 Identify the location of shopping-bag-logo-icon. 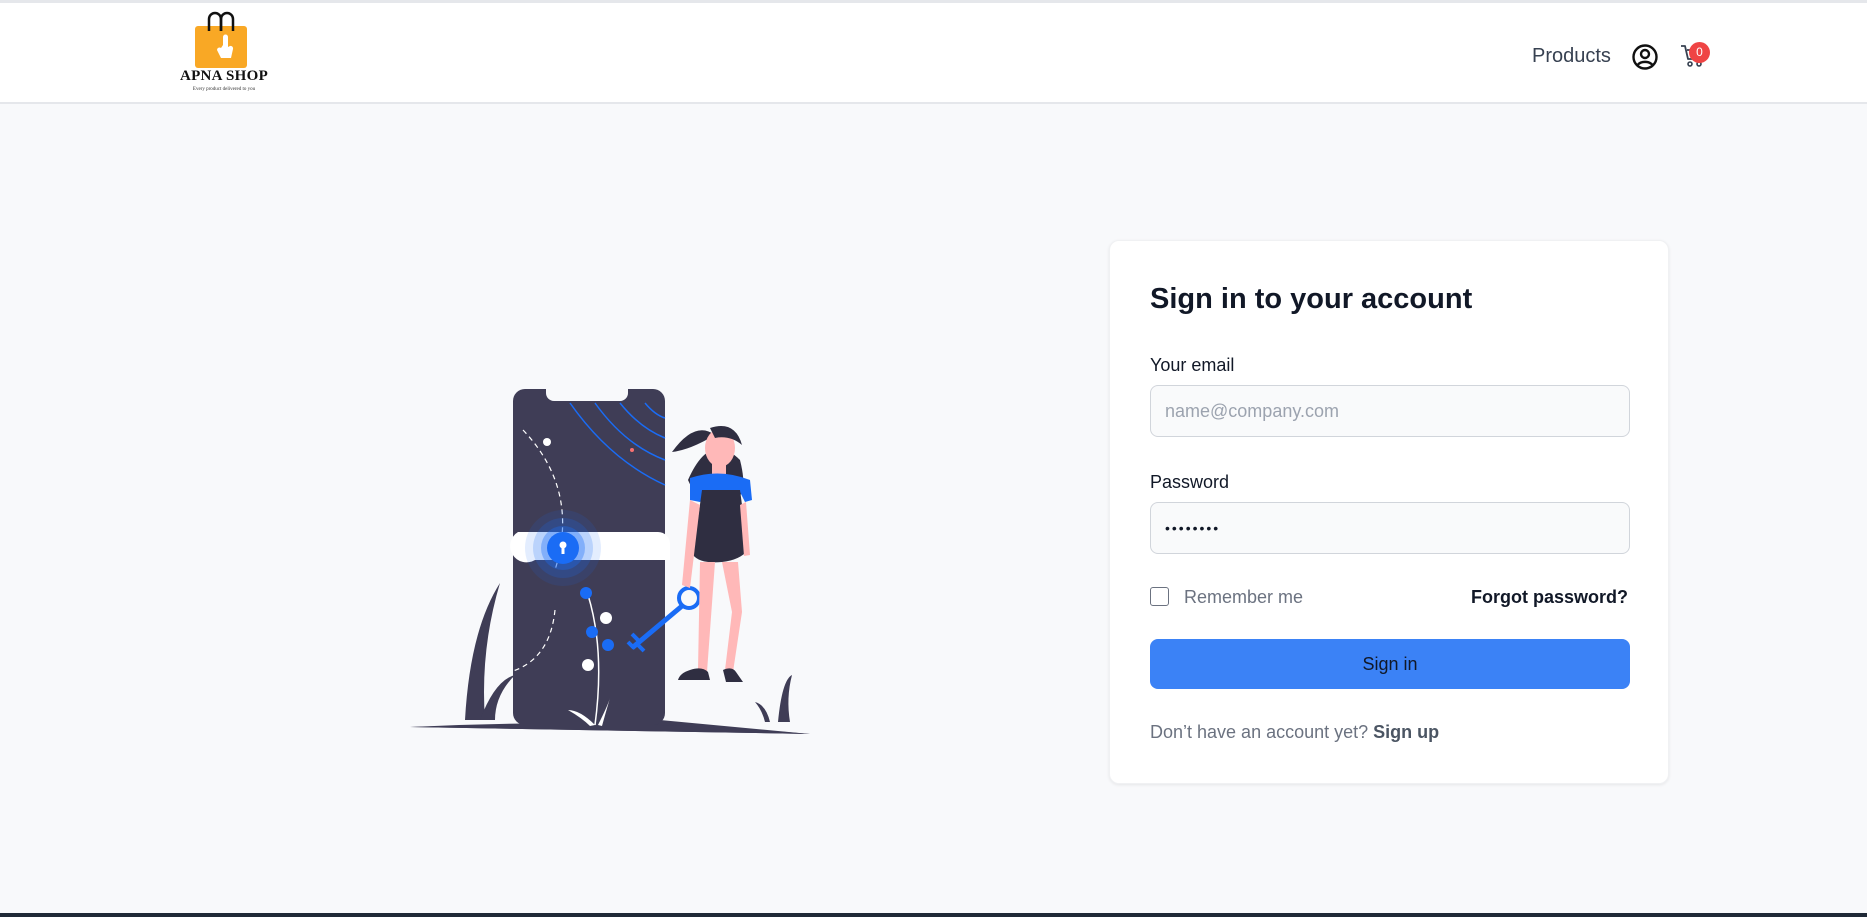
(221, 39).